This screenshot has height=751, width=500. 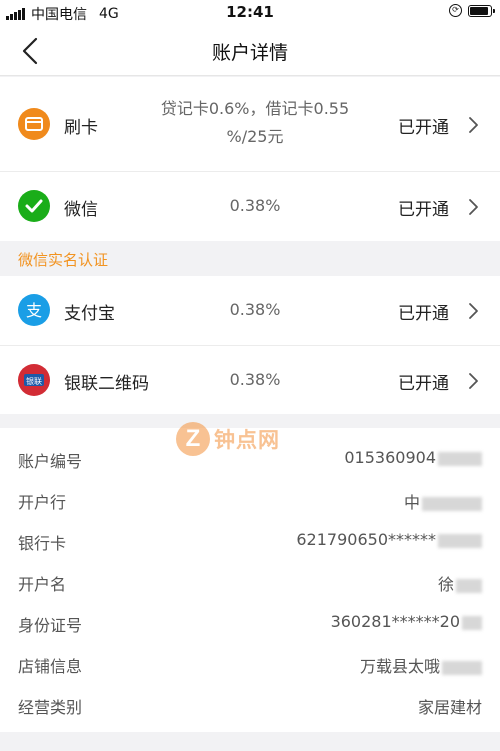 I want to click on alipay-icon: 支, so click(x=34, y=310).